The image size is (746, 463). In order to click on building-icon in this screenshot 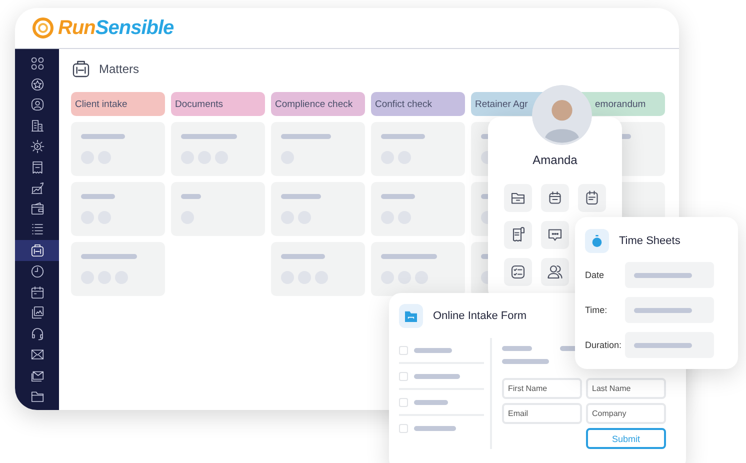, I will do `click(37, 126)`.